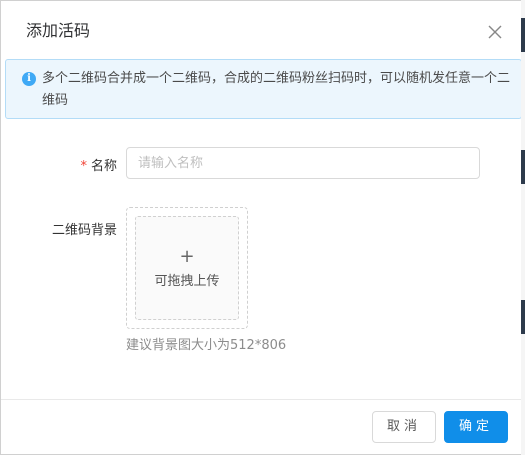 The height and width of the screenshot is (455, 525). I want to click on info-alert: i 多个二维码合并成一个二维码，合成的二维码粉丝扫码时，可以随机发任意一个二维码, so click(263, 89).